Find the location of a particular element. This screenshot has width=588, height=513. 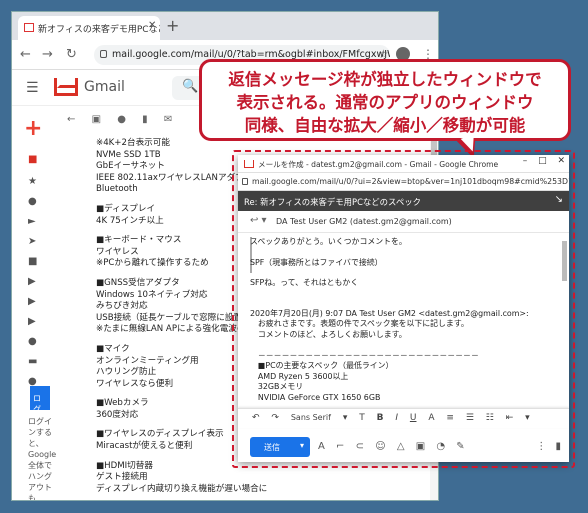

drive-icon: △ is located at coordinates (401, 446).